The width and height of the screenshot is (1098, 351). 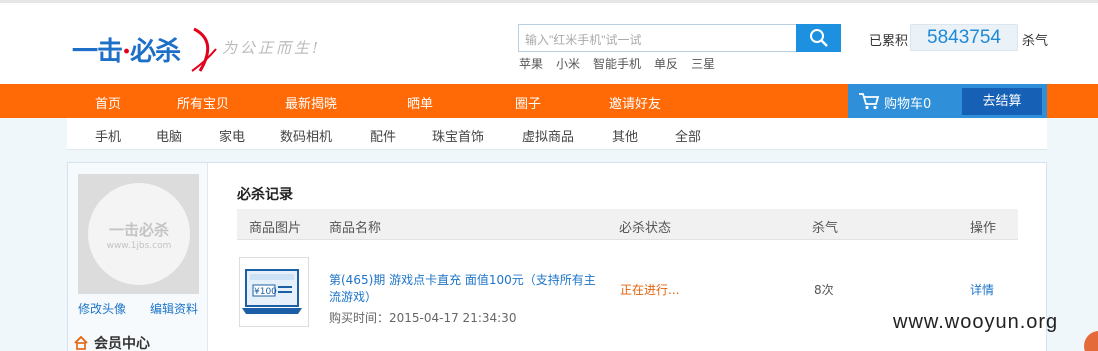 What do you see at coordinates (657, 38) in the screenshot?
I see `search-input: 输入"红米手机"试一试` at bounding box center [657, 38].